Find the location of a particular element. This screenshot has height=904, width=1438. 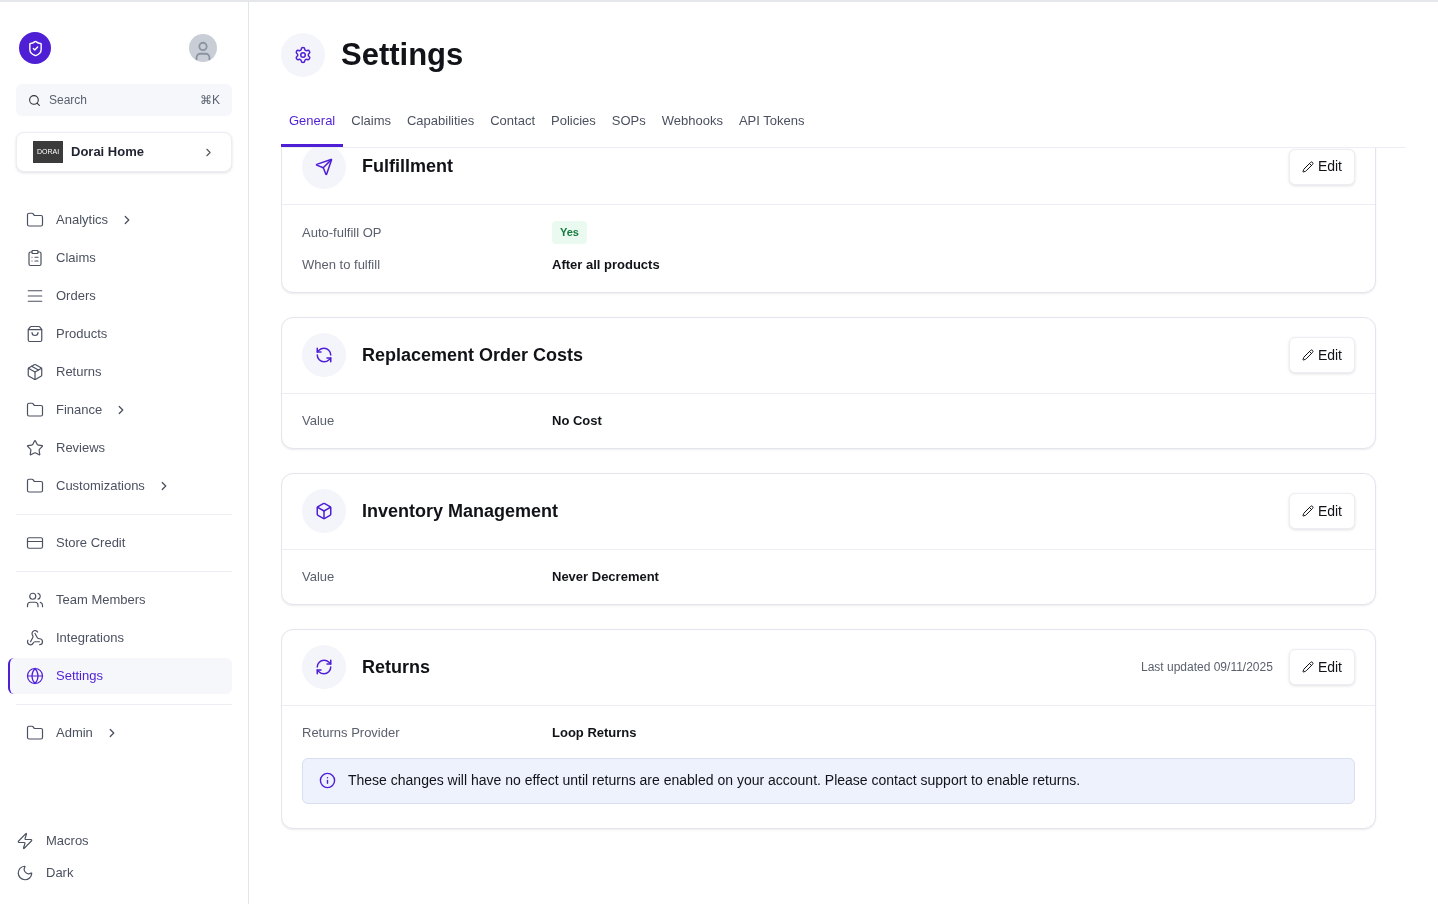

sidebar-item: Integrations is located at coordinates (120, 638).